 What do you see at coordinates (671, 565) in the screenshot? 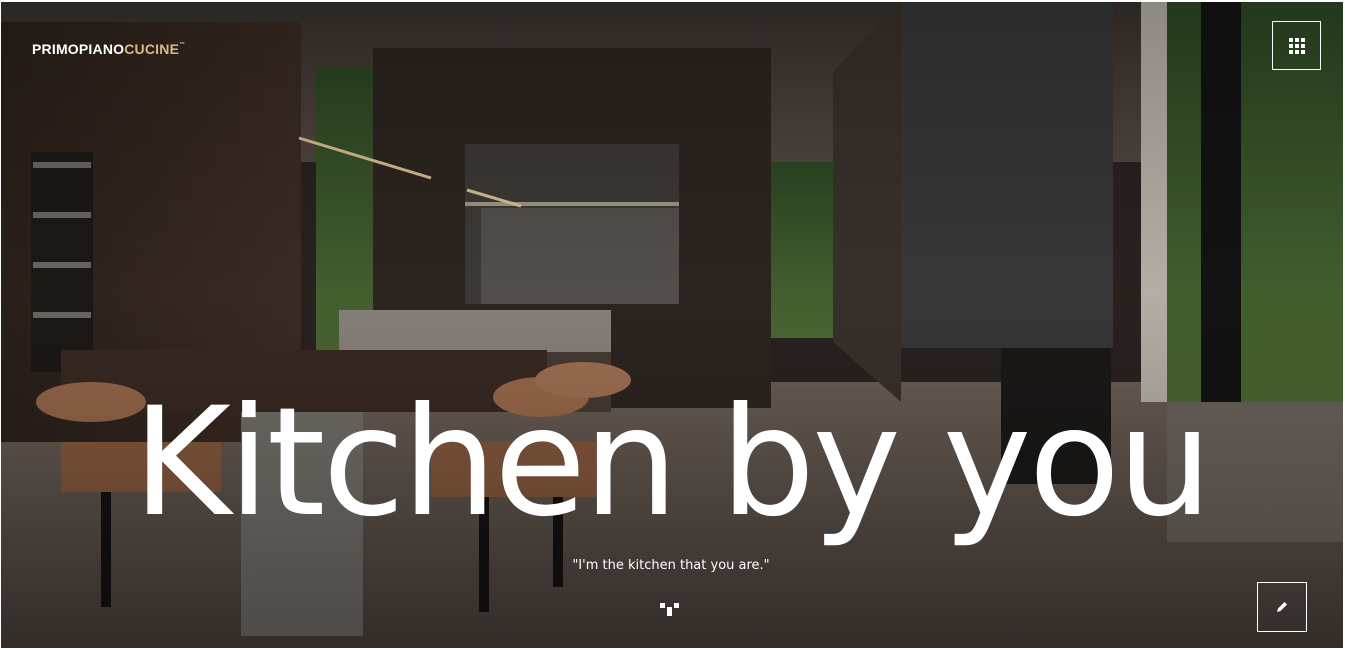
I see `hero-tagline: "I'm the kitchen that you are."` at bounding box center [671, 565].